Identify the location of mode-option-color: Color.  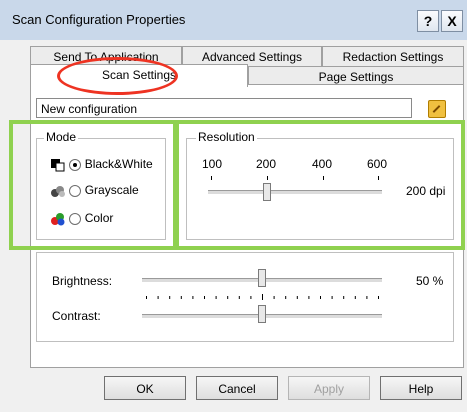
(81, 220).